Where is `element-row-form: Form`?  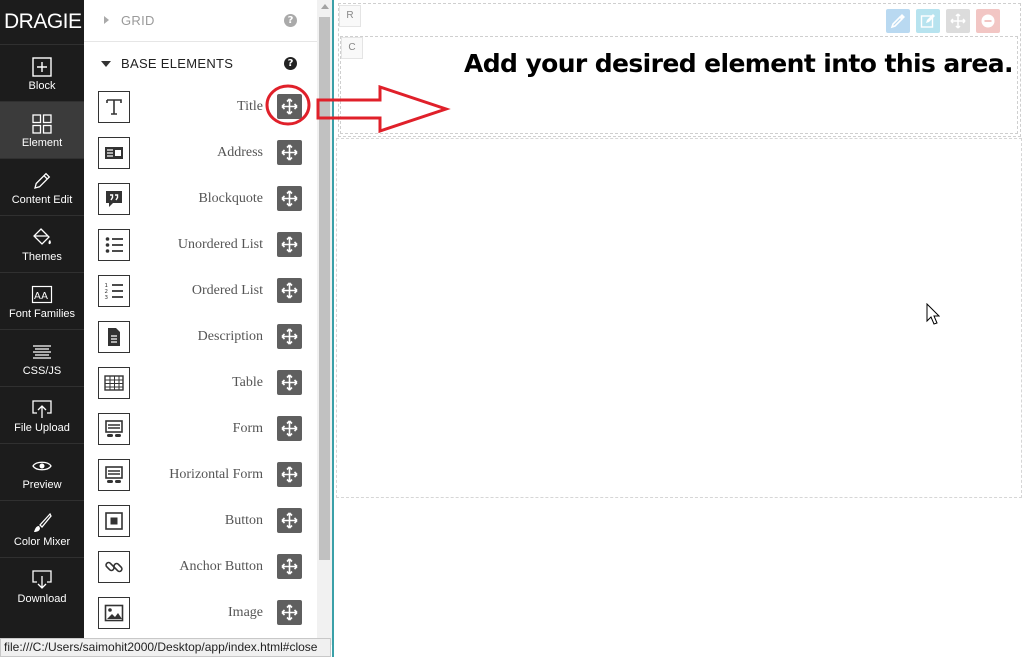
element-row-form: Form is located at coordinates (200, 432).